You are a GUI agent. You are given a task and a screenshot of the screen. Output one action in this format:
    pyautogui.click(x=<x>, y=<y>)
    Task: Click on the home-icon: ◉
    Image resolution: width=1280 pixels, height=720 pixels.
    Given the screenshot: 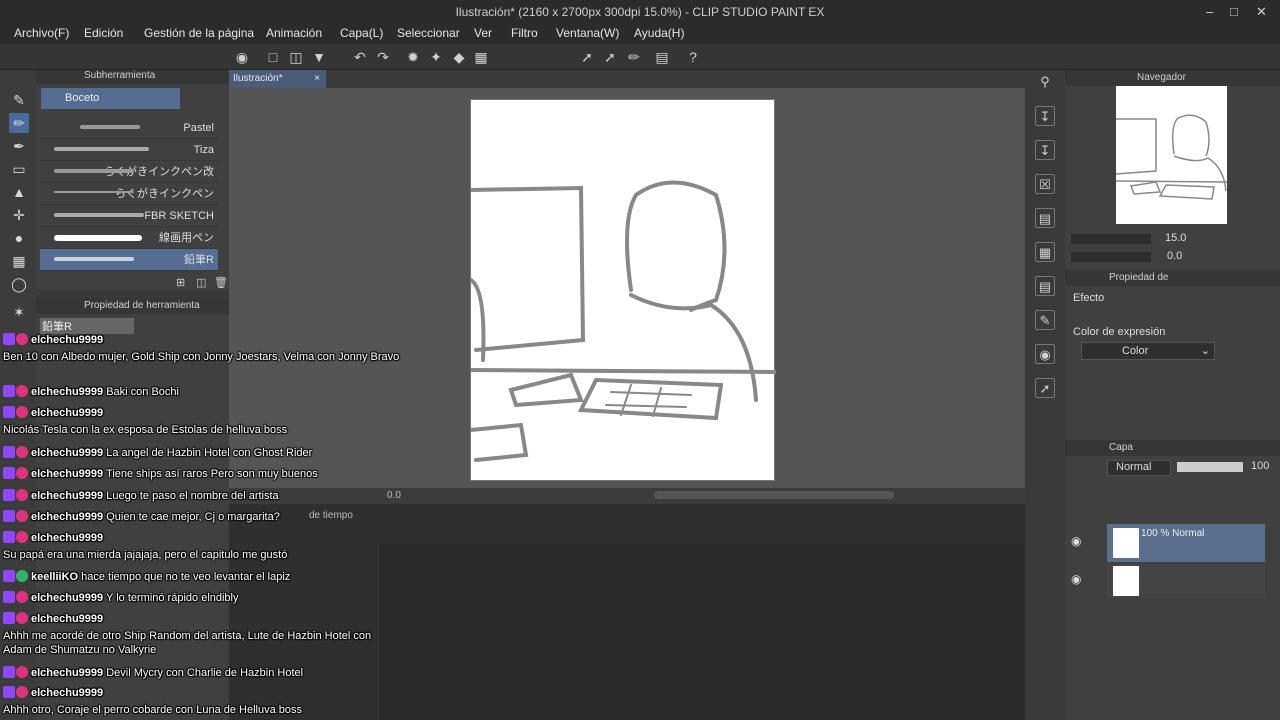 What is the action you would take?
    pyautogui.click(x=242, y=57)
    